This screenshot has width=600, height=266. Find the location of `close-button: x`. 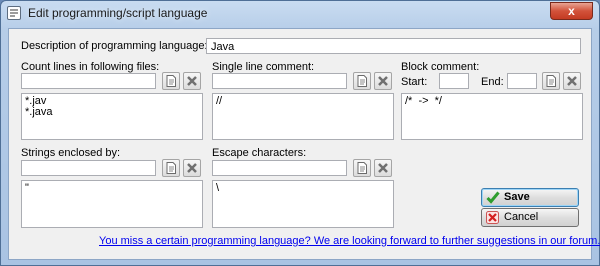

close-button: x is located at coordinates (571, 11).